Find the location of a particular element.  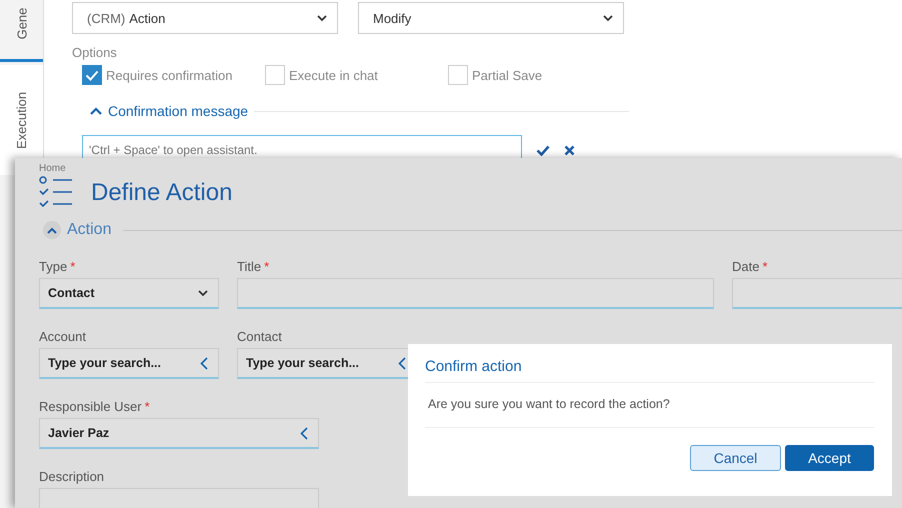

page-title: Define Action is located at coordinates (161, 192).